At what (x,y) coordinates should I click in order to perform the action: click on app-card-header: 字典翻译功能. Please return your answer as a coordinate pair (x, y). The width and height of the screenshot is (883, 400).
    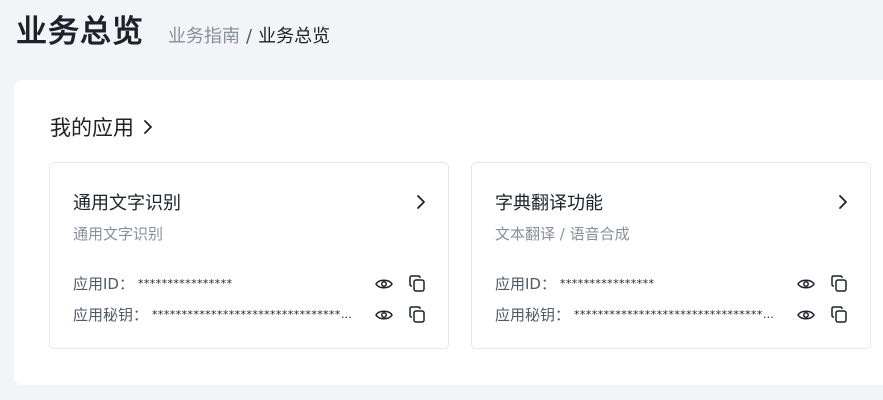
    Looking at the image, I should click on (671, 202).